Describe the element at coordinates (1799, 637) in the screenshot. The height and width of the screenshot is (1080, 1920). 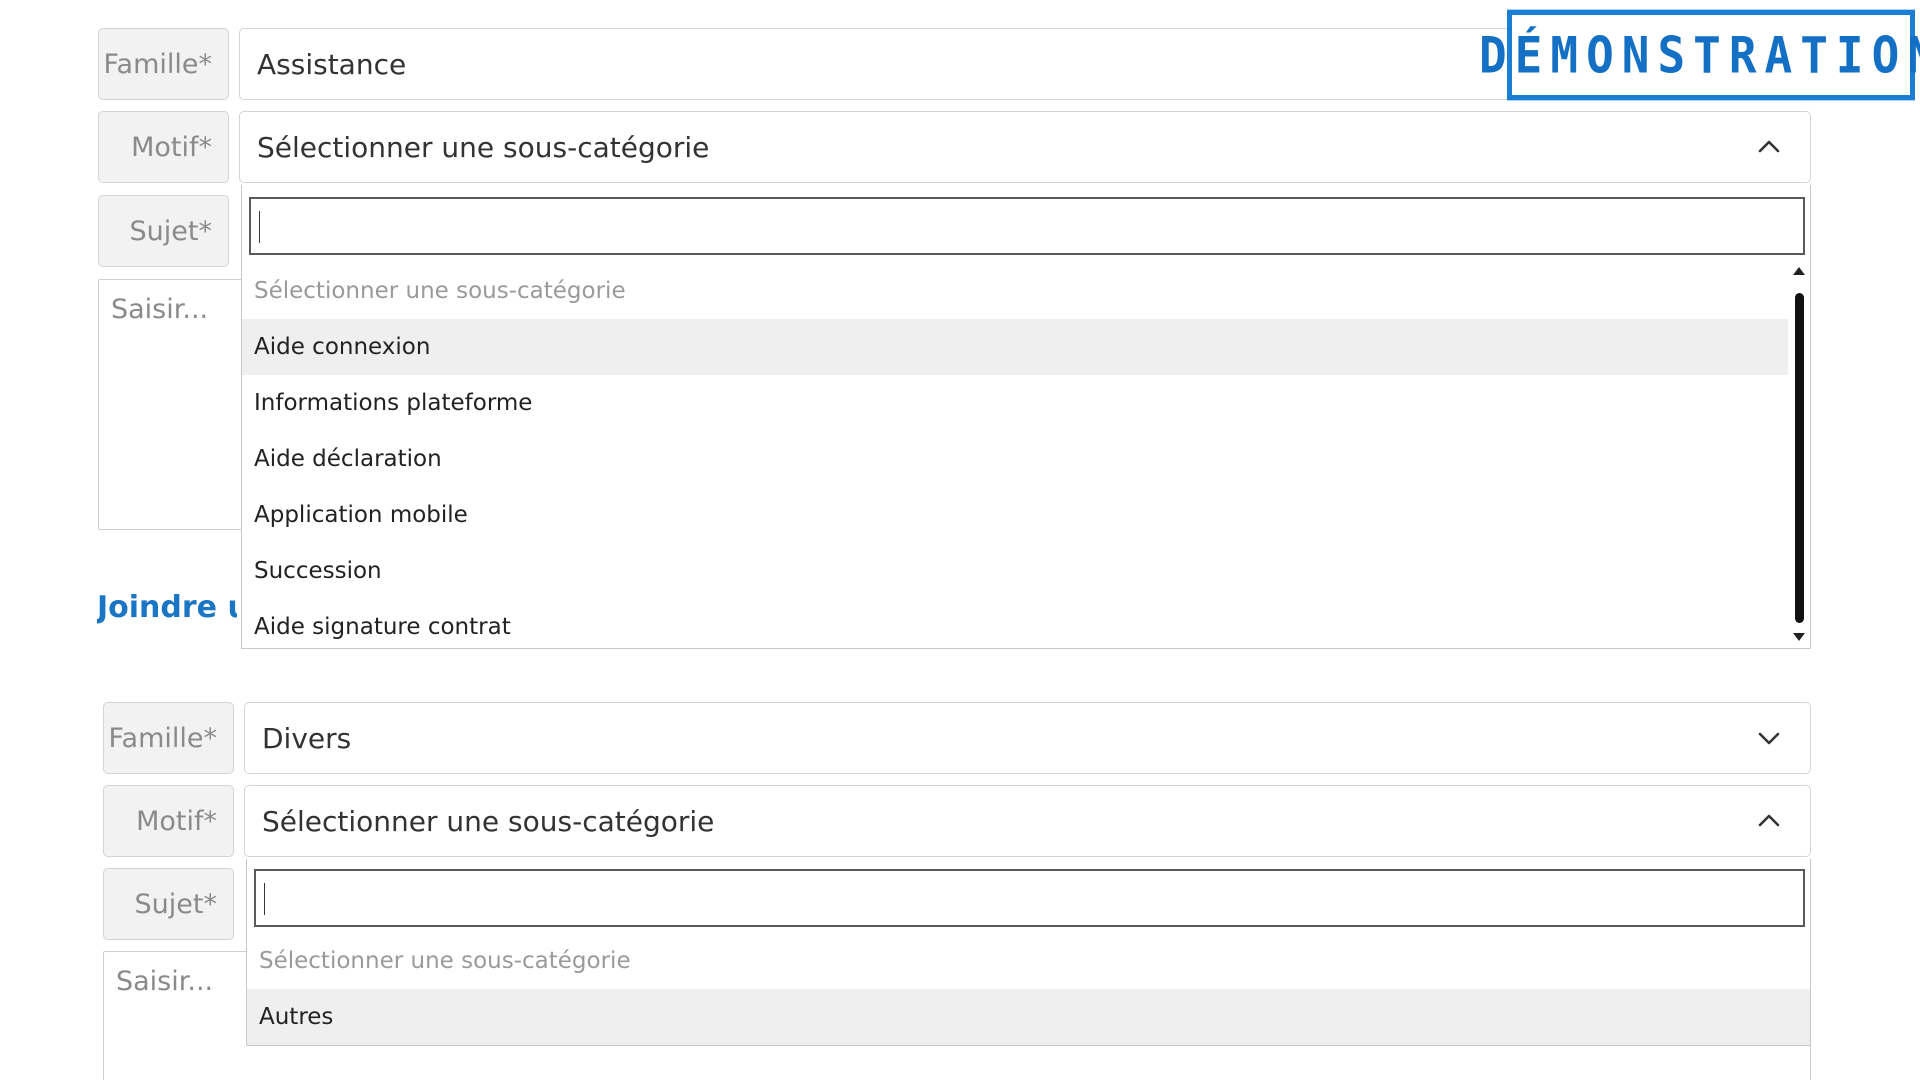
I see `scroll-down-arrow-icon` at that location.